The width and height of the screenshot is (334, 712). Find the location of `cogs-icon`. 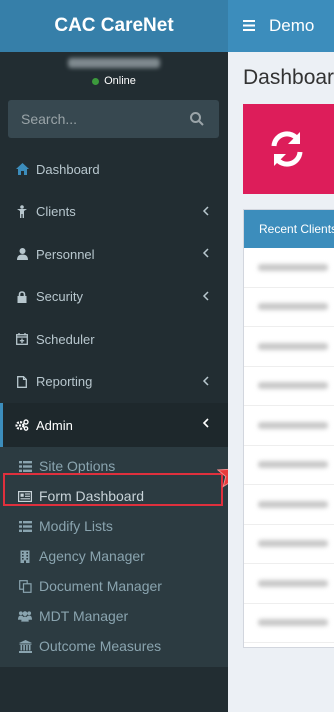

cogs-icon is located at coordinates (22, 425).